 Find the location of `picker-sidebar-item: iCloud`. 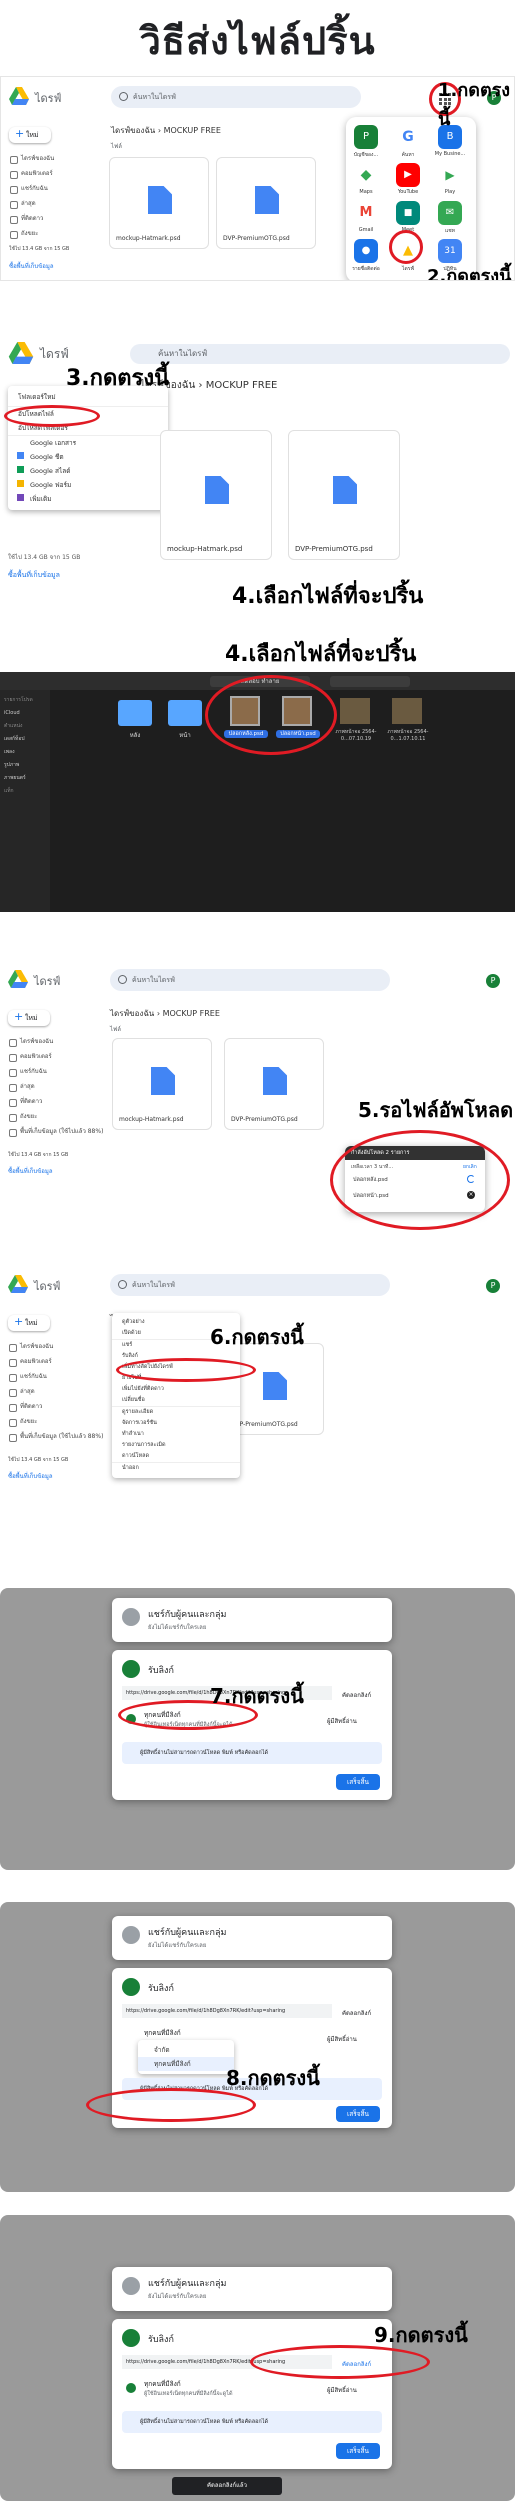

picker-sidebar-item: iCloud is located at coordinates (25, 713).